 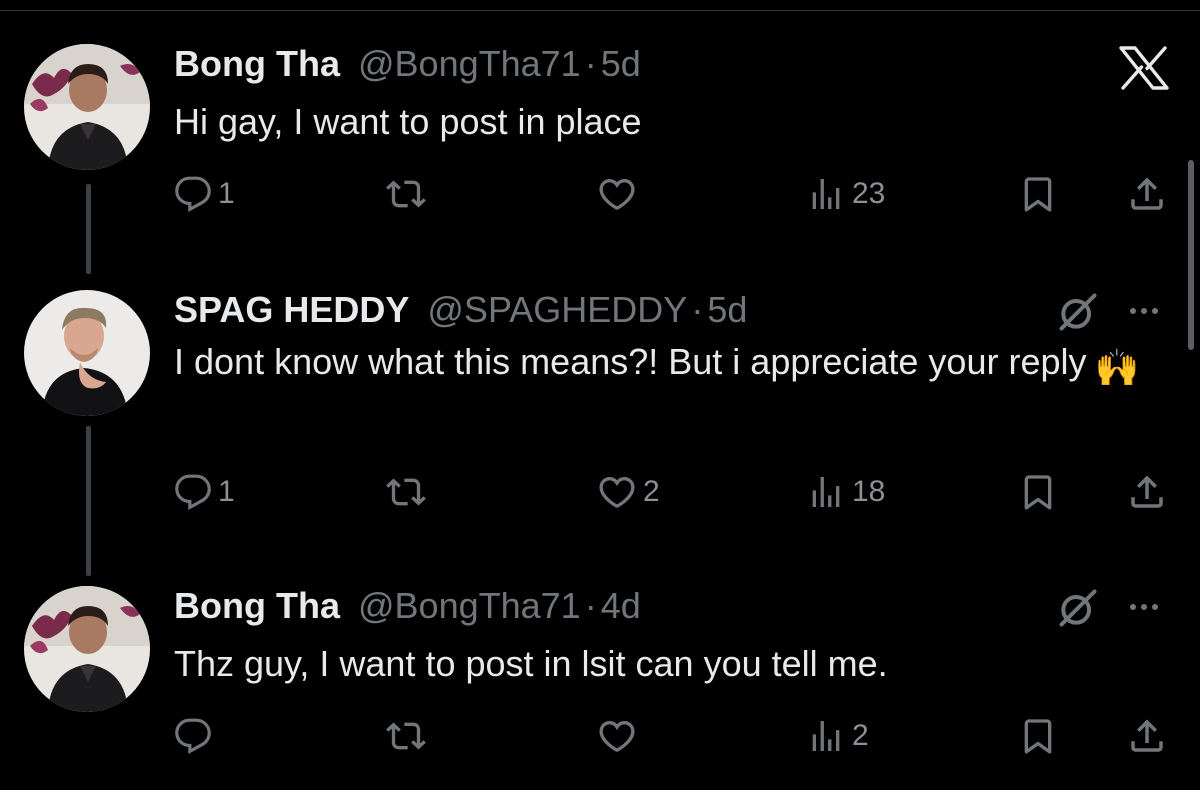 I want to click on like-count: 2, so click(x=651, y=491).